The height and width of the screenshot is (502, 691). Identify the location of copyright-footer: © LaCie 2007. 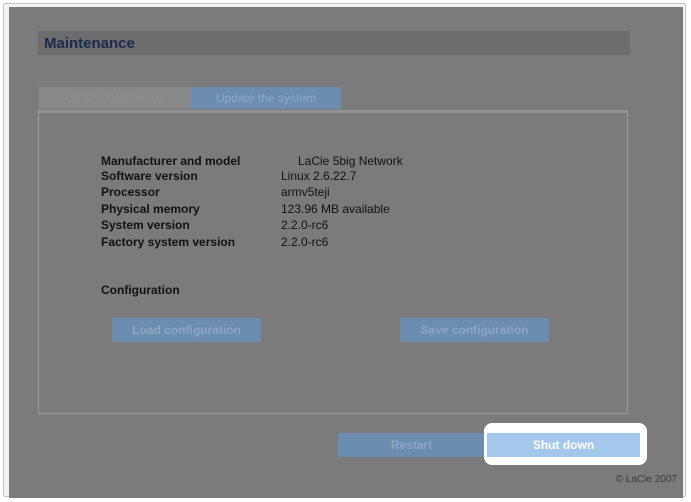
(646, 479).